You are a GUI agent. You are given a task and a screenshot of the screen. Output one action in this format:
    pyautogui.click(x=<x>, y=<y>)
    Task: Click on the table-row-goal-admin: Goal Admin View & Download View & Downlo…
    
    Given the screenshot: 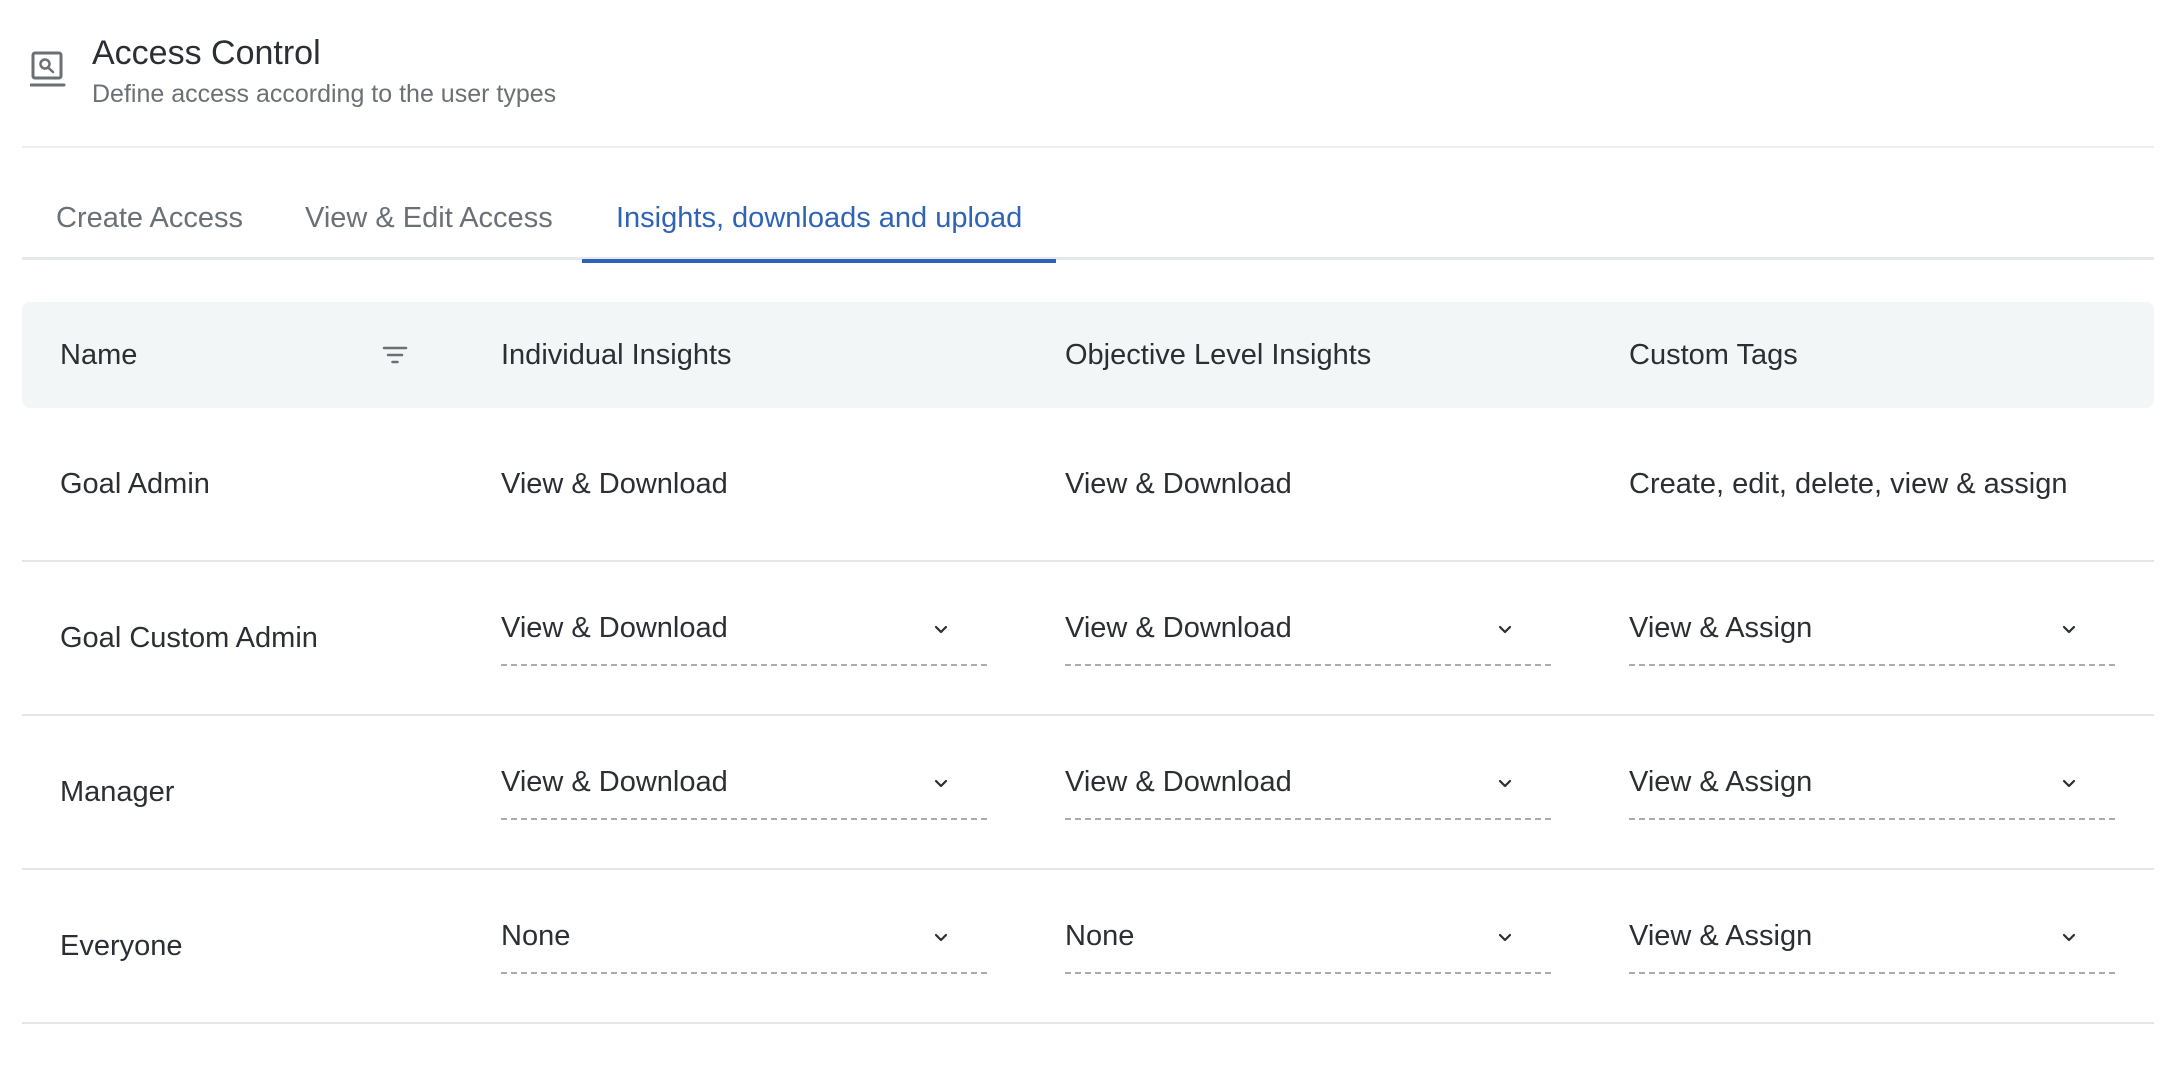 What is the action you would take?
    pyautogui.click(x=1088, y=485)
    